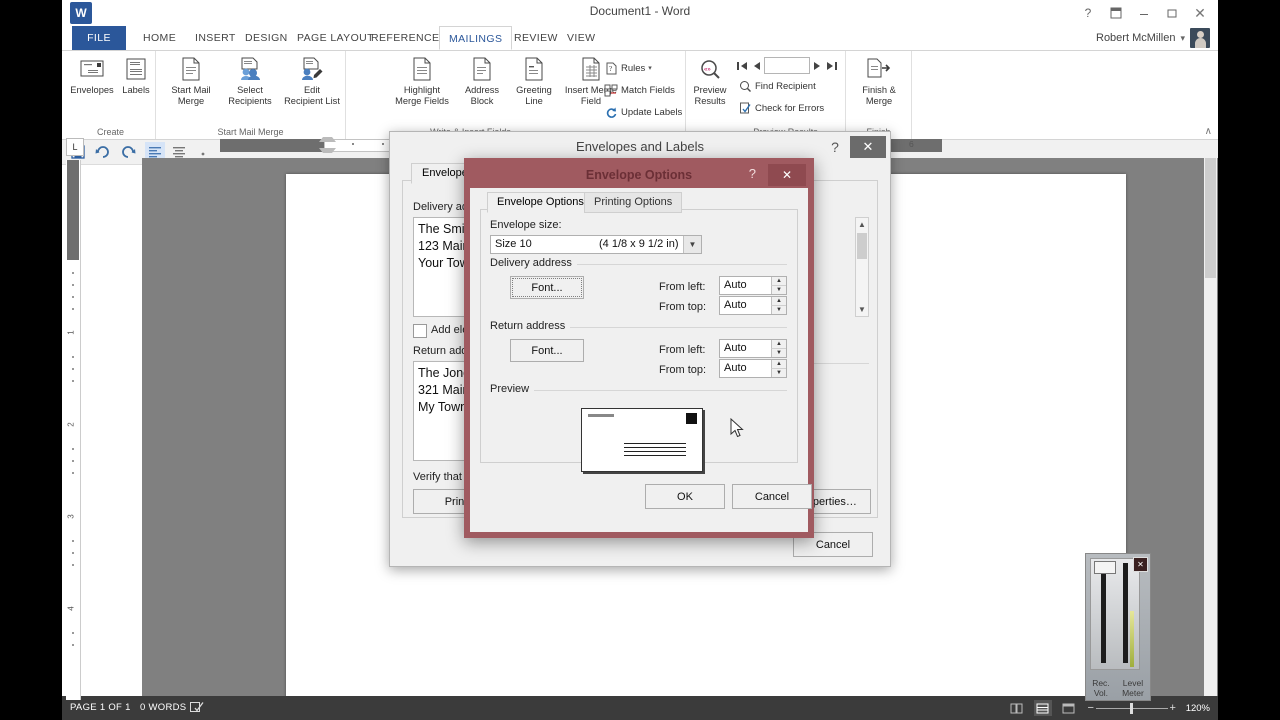  What do you see at coordinates (1091, 708) in the screenshot?
I see `zoom-out-button: −` at bounding box center [1091, 708].